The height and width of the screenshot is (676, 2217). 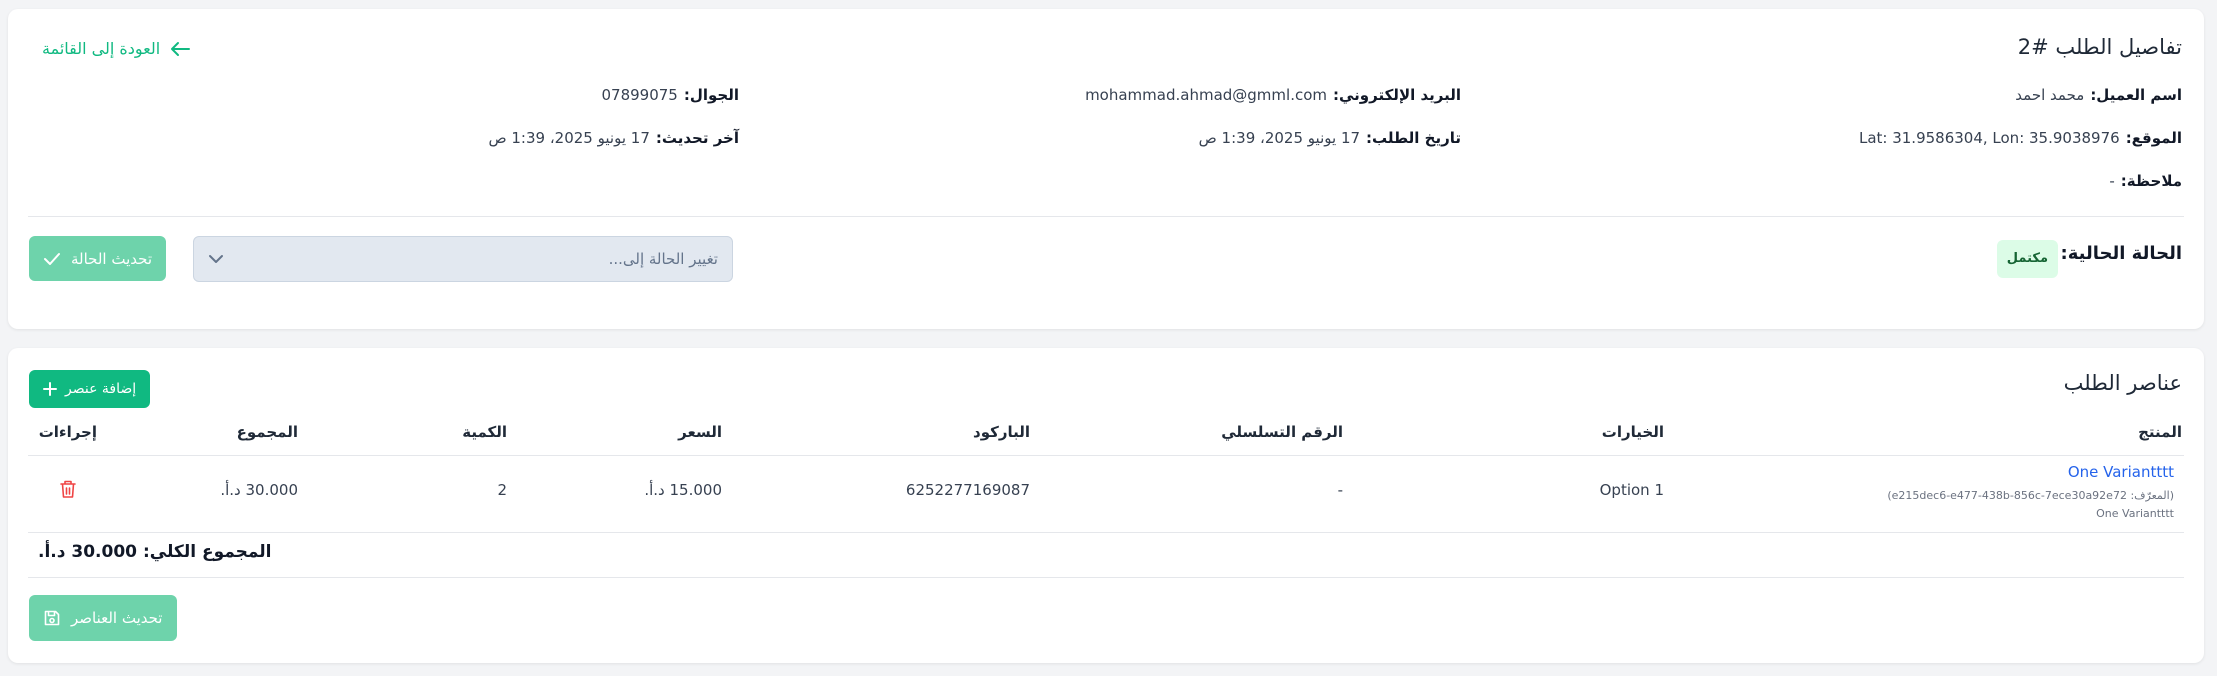 I want to click on page-title: تفاصيل الطلب #2, so click(x=2099, y=47).